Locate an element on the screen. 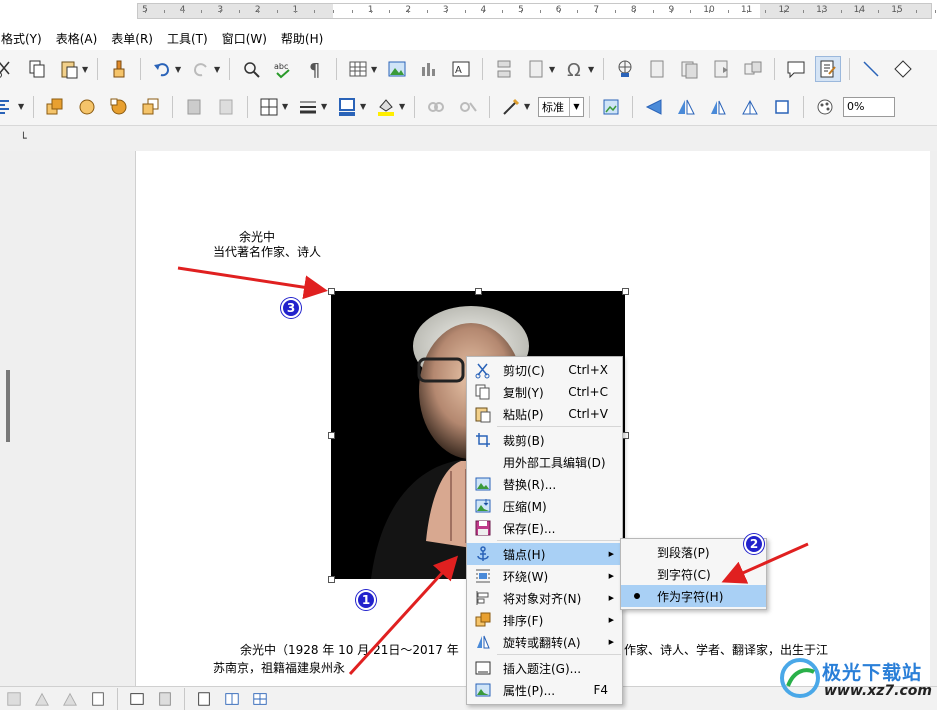 The image size is (937, 710). menu-format: 格式(Y) is located at coordinates (24, 38).